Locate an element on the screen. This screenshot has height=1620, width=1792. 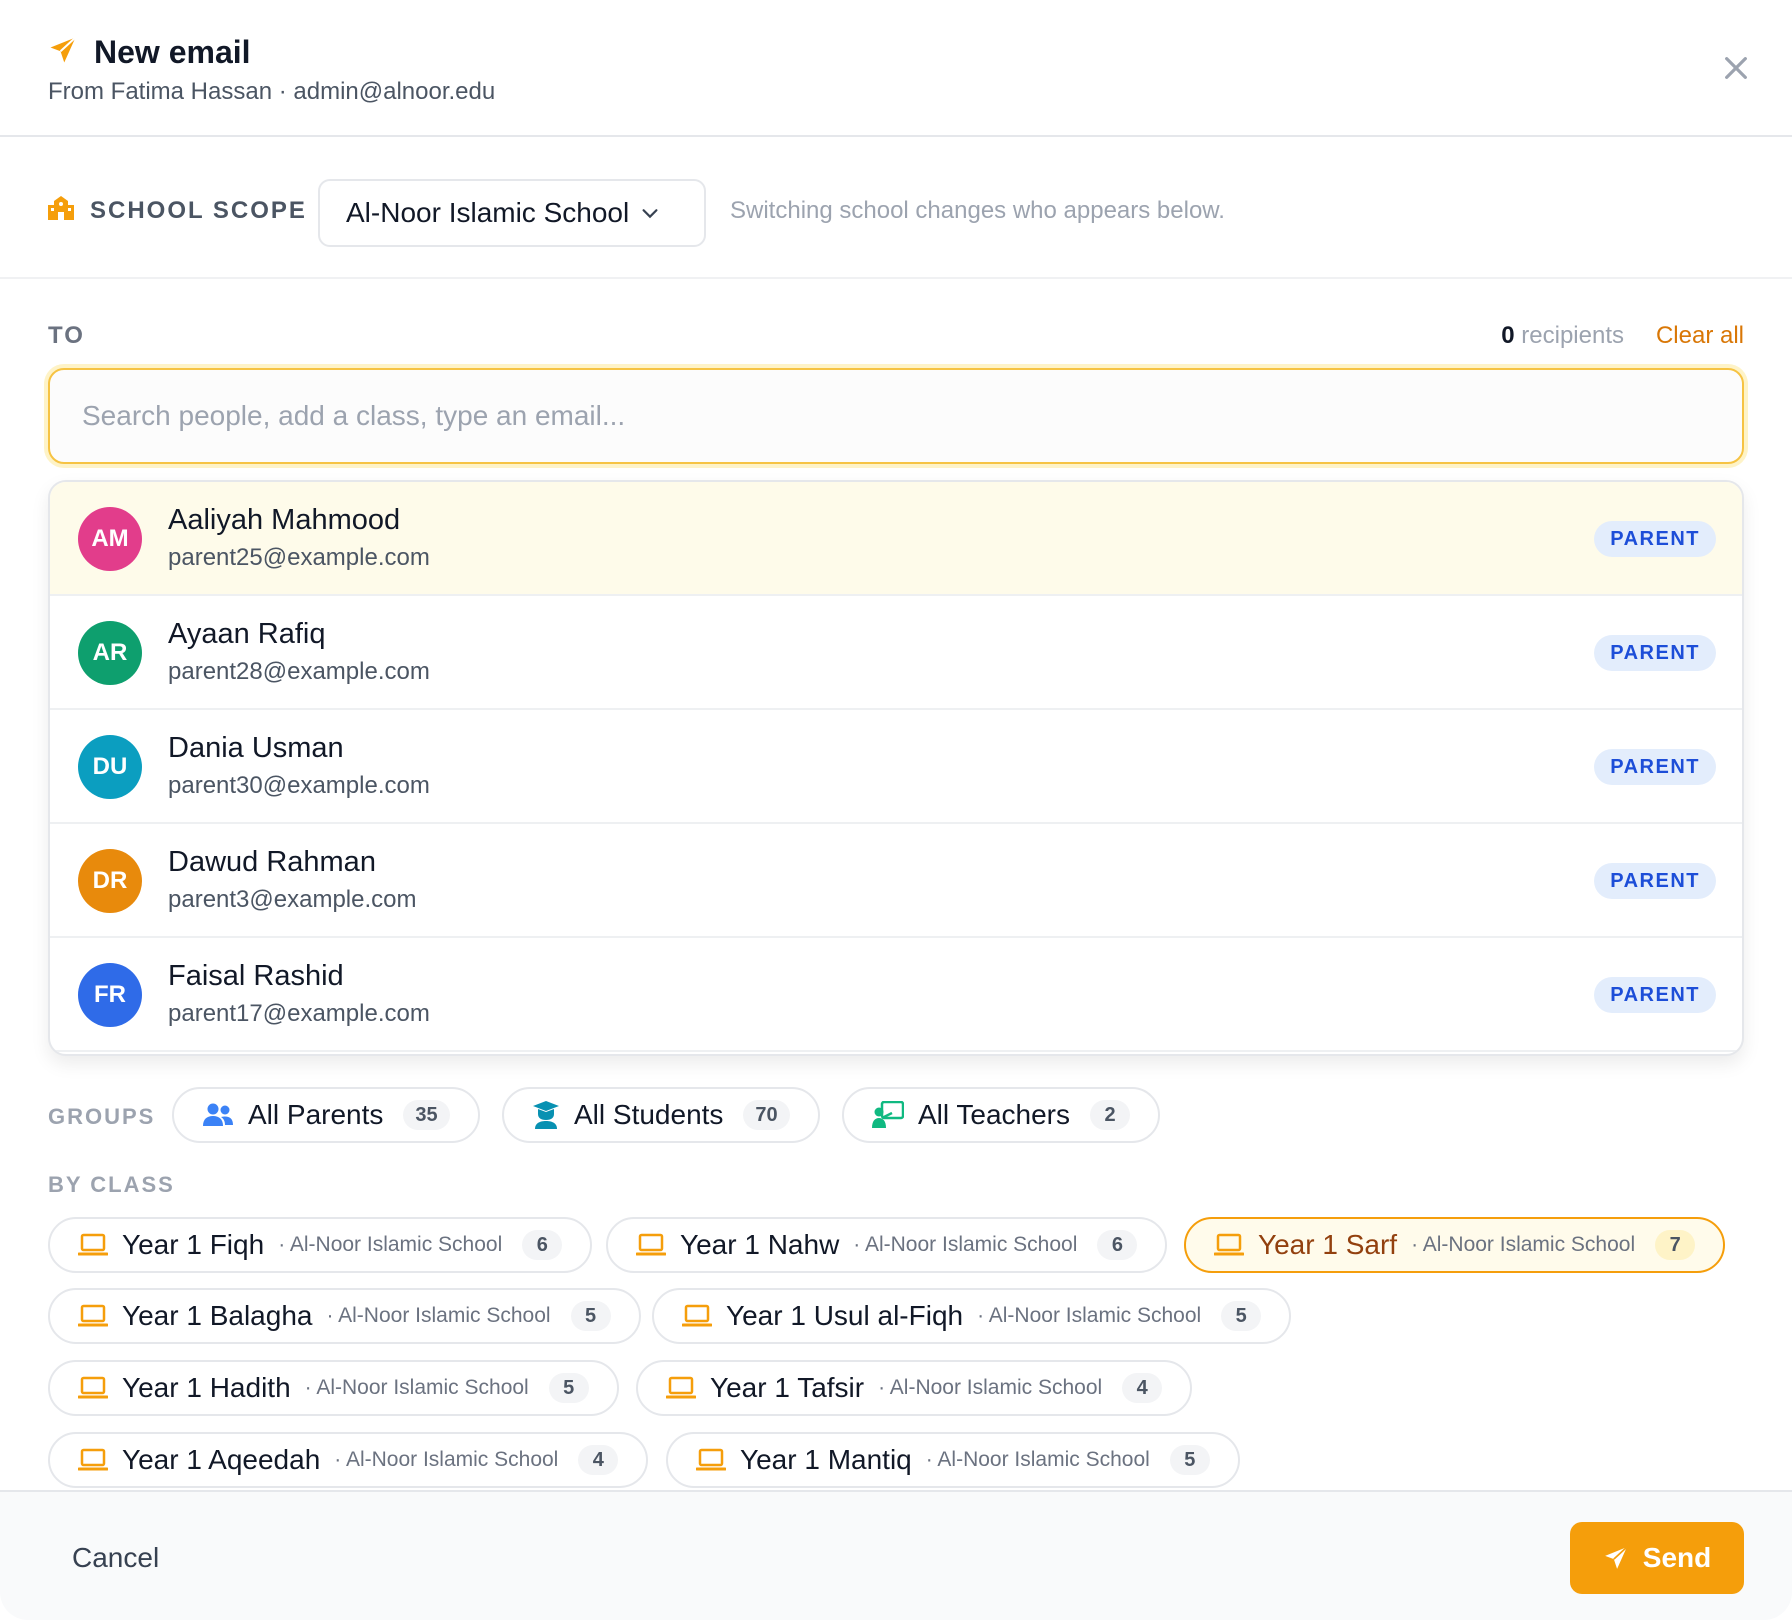
class-chip-count: 4 is located at coordinates (1142, 1388).